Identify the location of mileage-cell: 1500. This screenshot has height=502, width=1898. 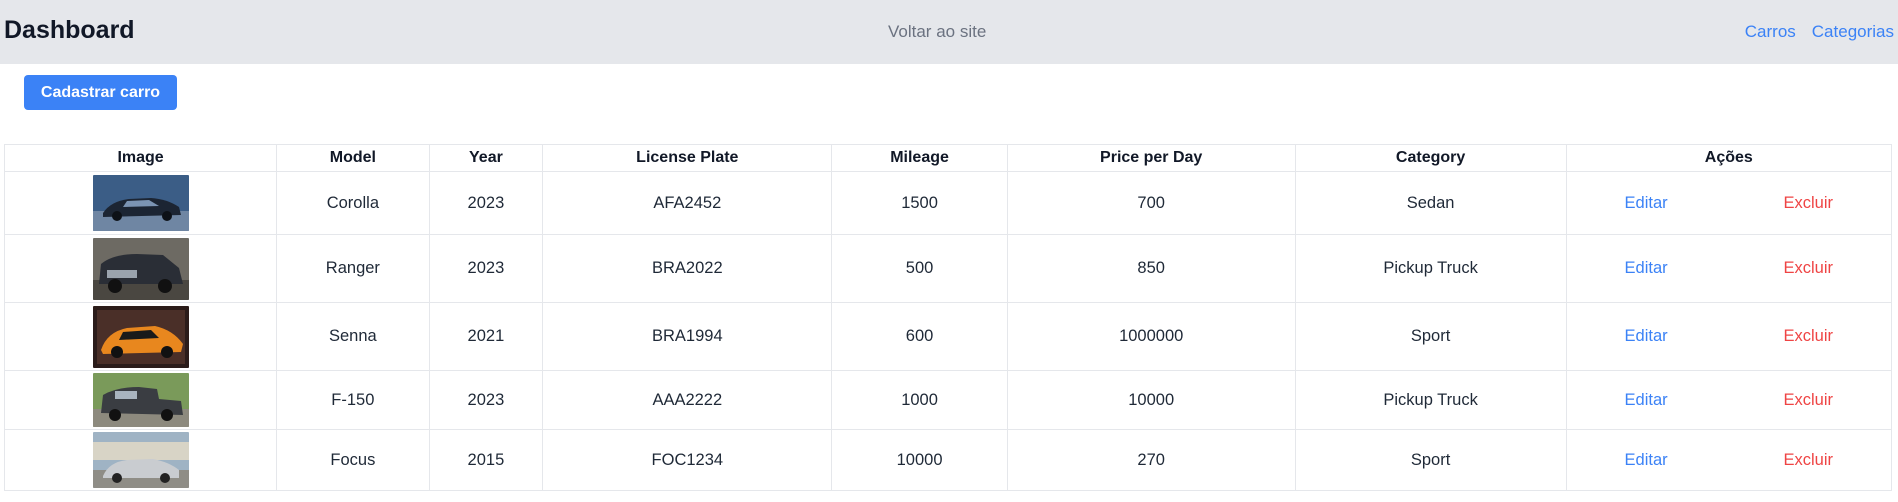
(919, 203).